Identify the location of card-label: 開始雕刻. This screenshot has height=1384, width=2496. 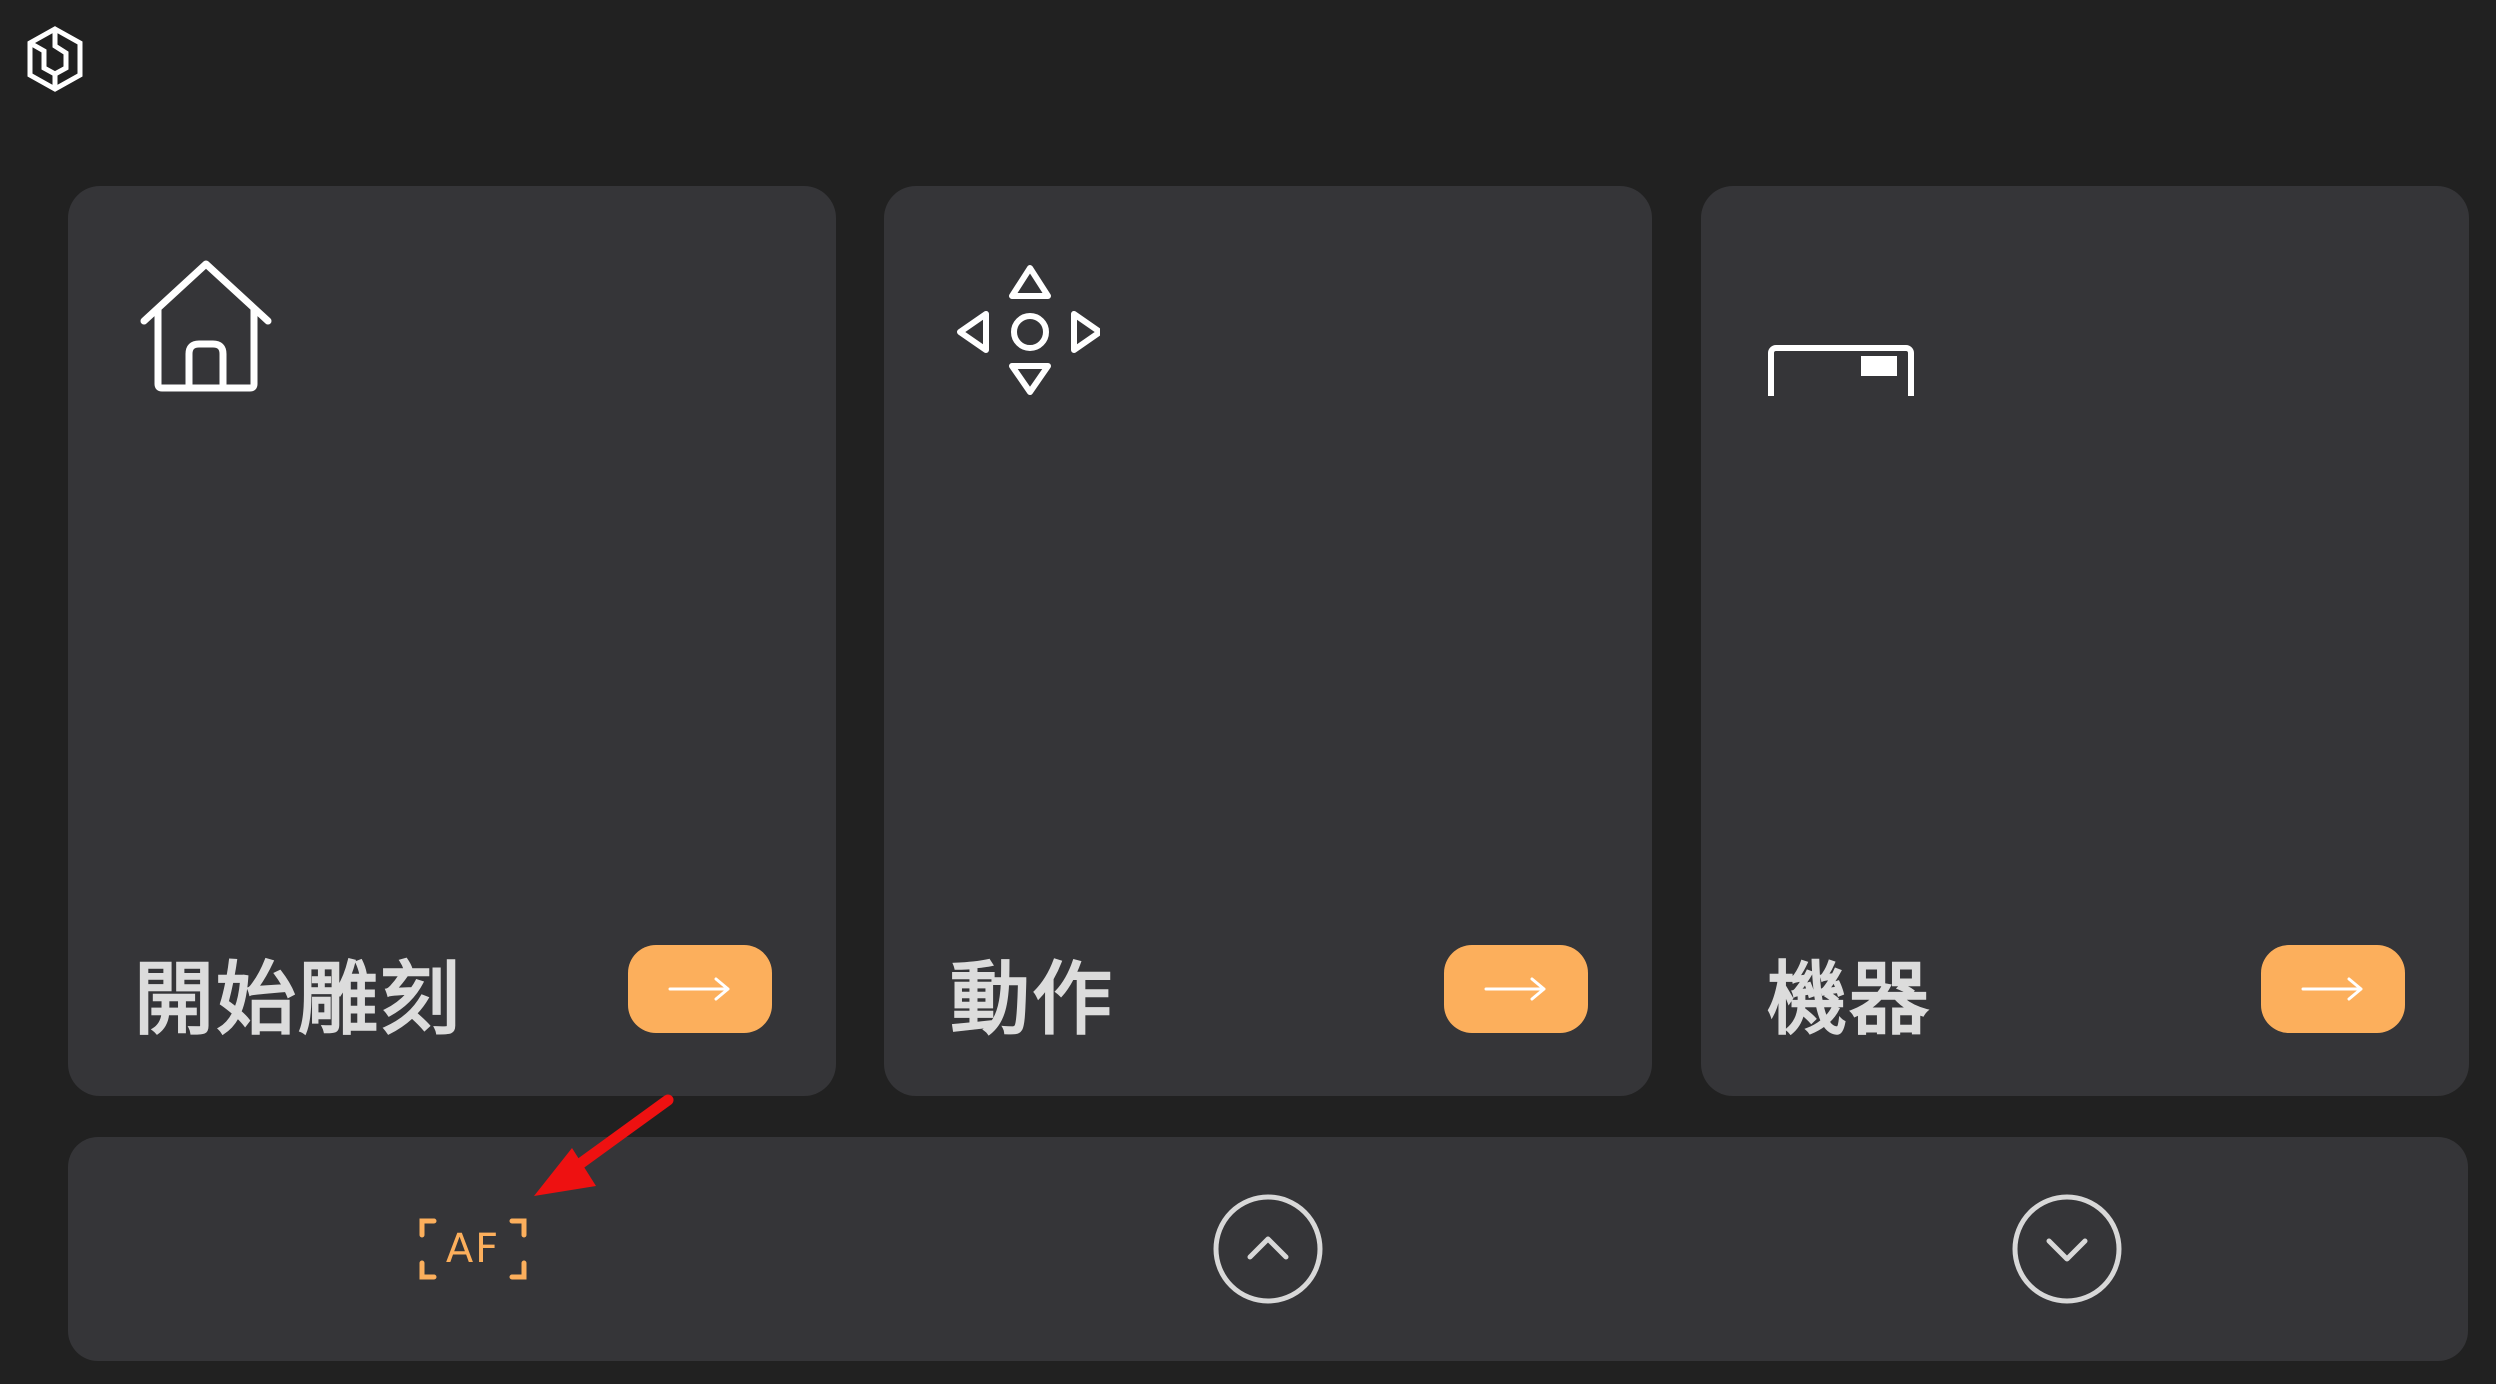
(298, 999).